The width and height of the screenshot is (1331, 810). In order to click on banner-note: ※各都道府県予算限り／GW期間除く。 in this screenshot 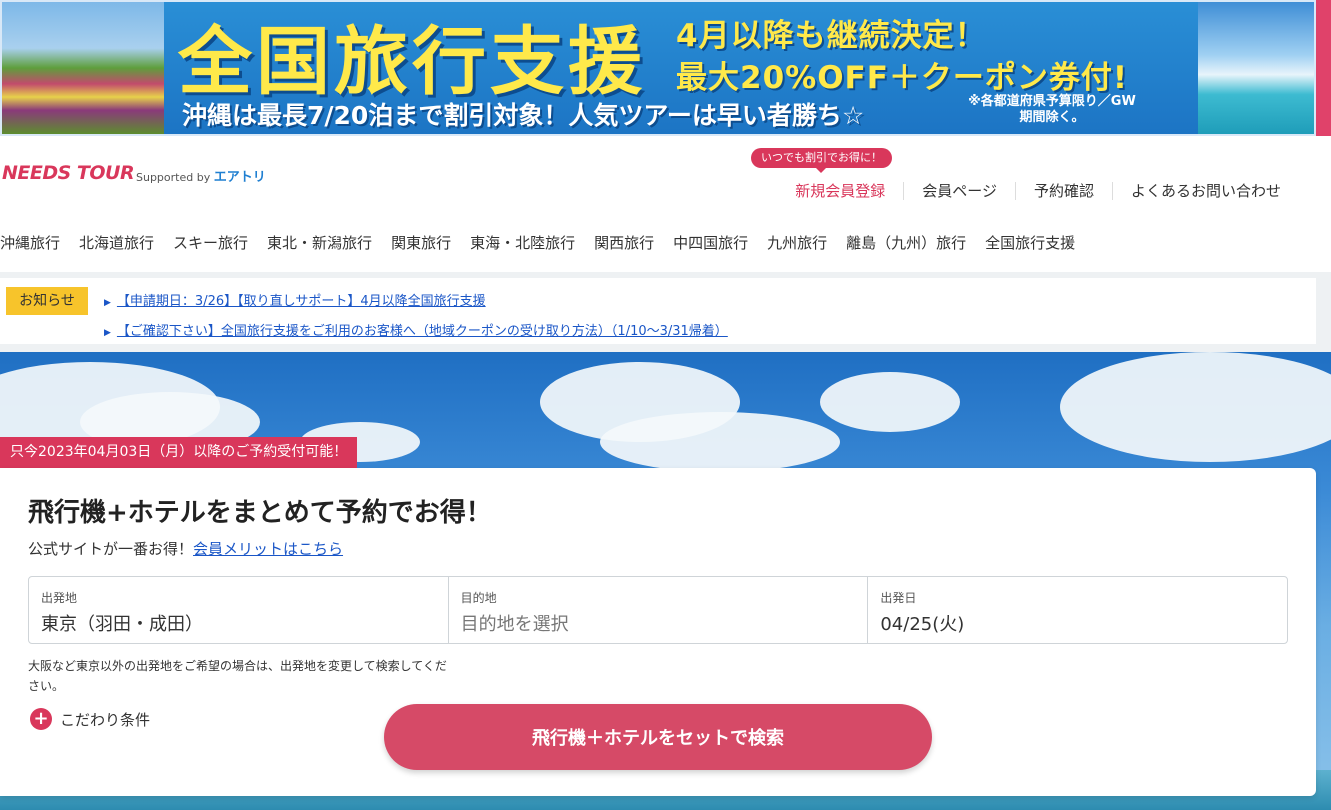, I will do `click(1052, 109)`.